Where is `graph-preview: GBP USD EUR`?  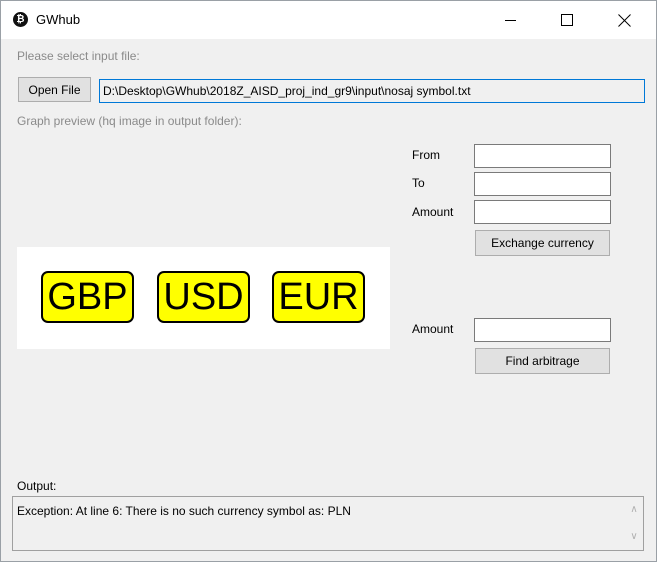 graph-preview: GBP USD EUR is located at coordinates (203, 298).